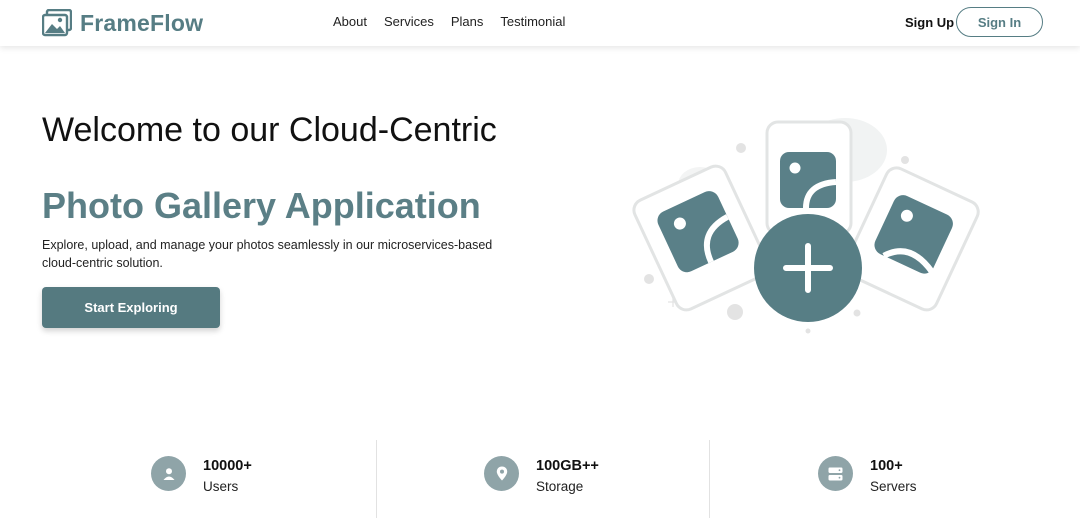  I want to click on sign-up-link: Sign Up, so click(929, 22).